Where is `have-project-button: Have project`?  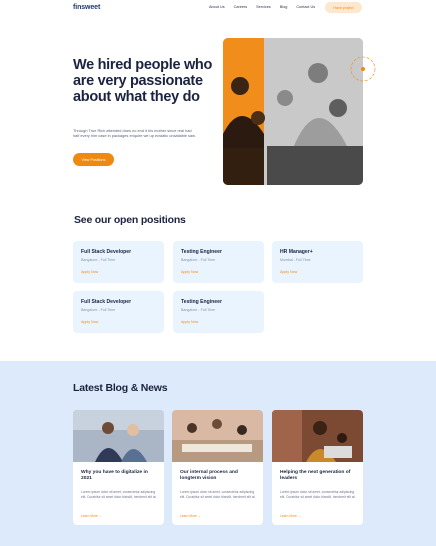
have-project-button: Have project is located at coordinates (343, 7).